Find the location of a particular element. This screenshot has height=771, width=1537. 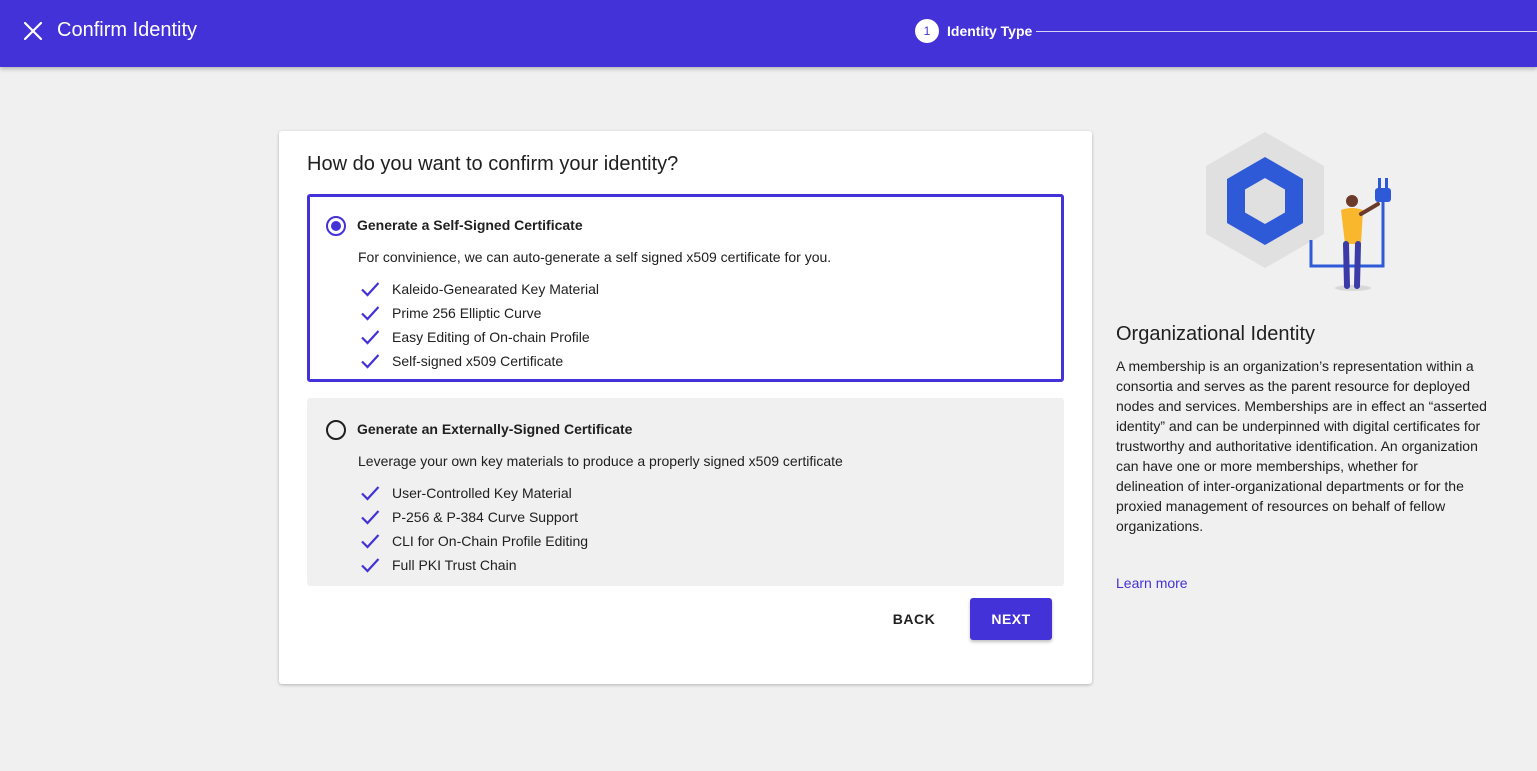

plug-icon is located at coordinates (1383, 195).